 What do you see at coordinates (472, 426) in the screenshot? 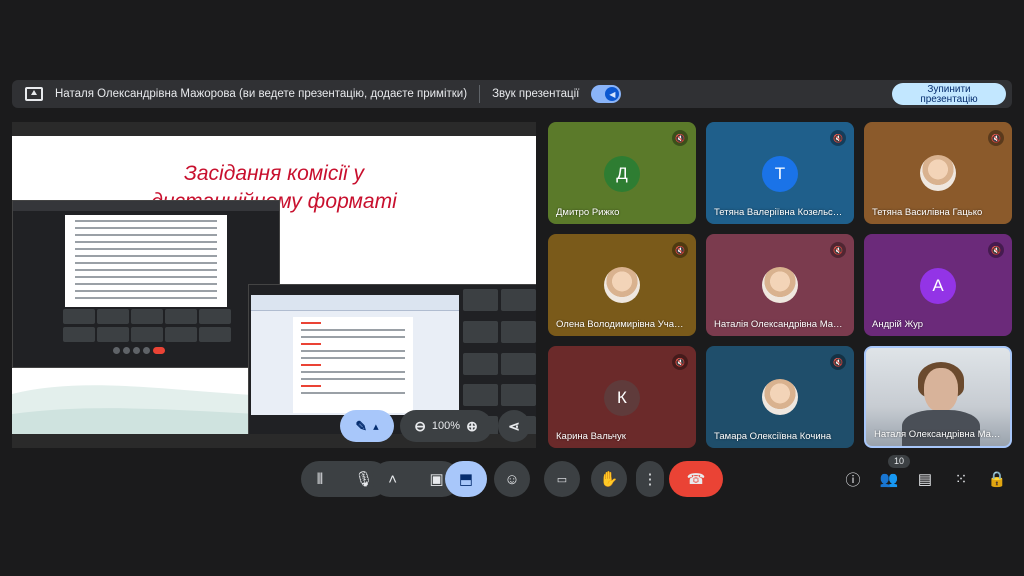
I see `zoom-in-icon: ⊕` at bounding box center [472, 426].